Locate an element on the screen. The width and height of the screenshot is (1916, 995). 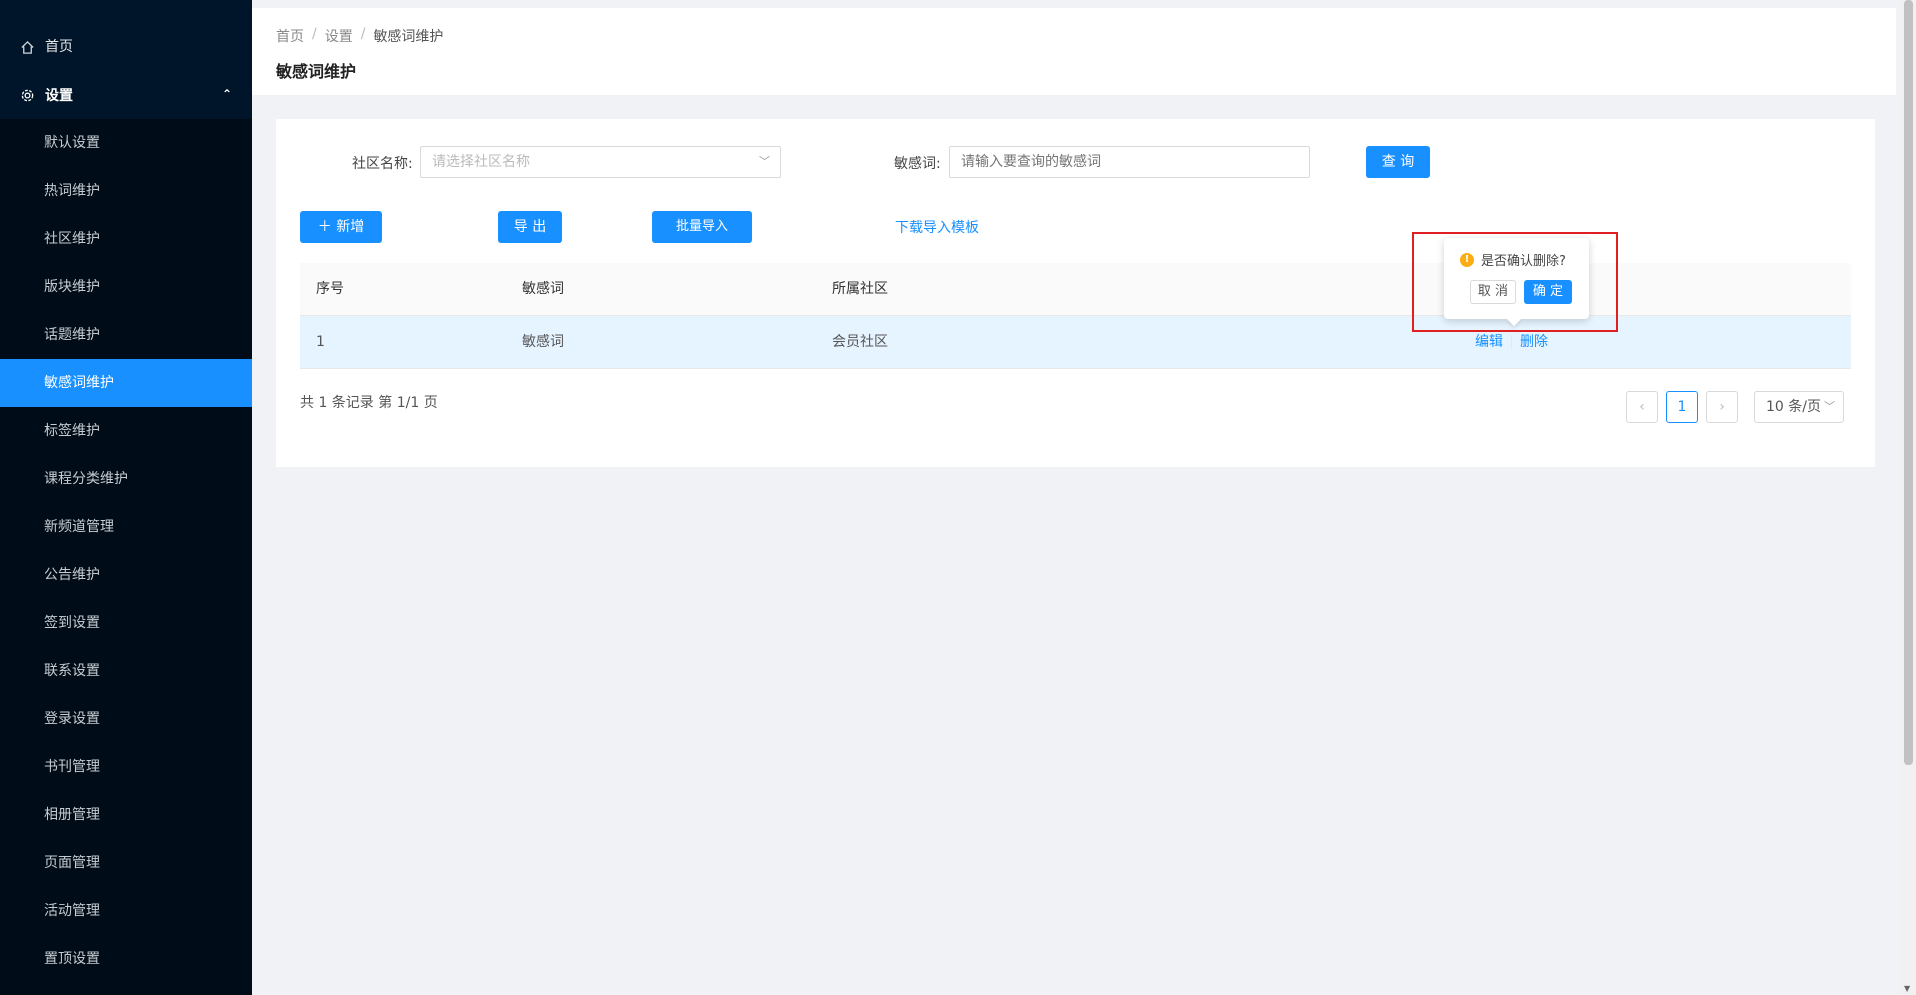
sidebar-item-hot-words: 热词维护 is located at coordinates (126, 191).